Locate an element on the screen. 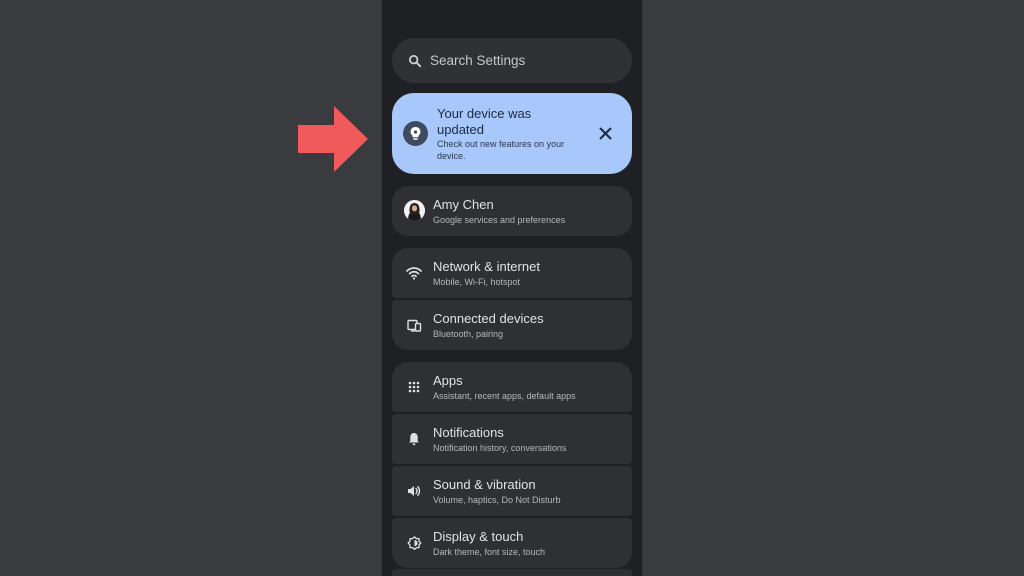  account-name: Amy Chen is located at coordinates (463, 204).